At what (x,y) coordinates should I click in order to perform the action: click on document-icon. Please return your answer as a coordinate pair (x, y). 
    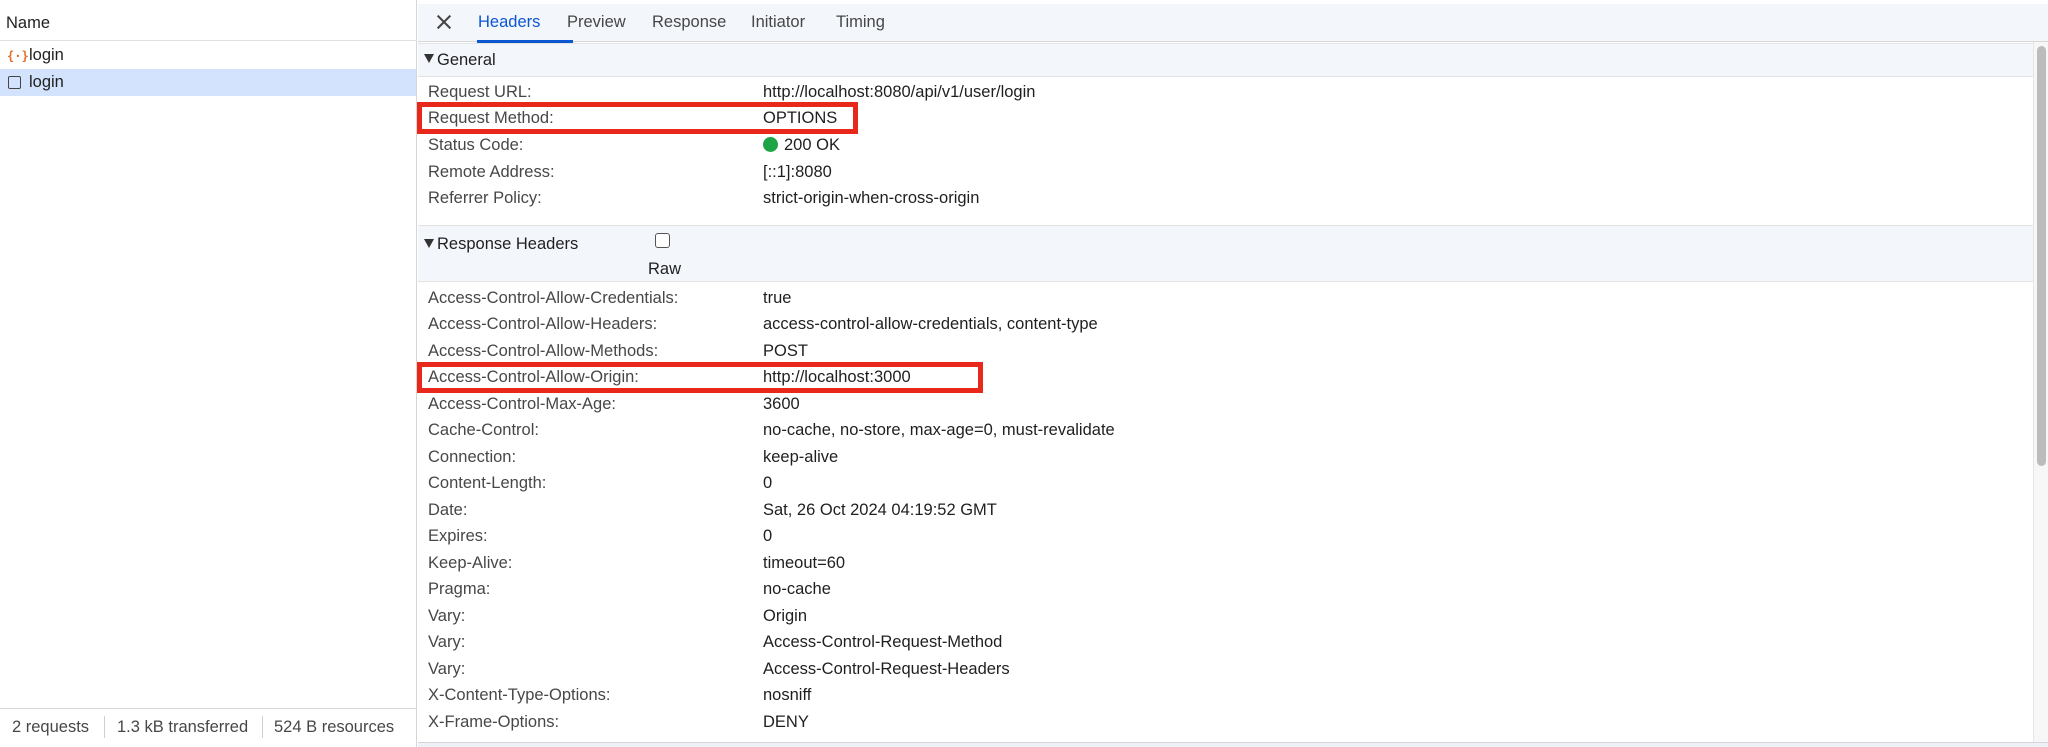
    Looking at the image, I should click on (14, 82).